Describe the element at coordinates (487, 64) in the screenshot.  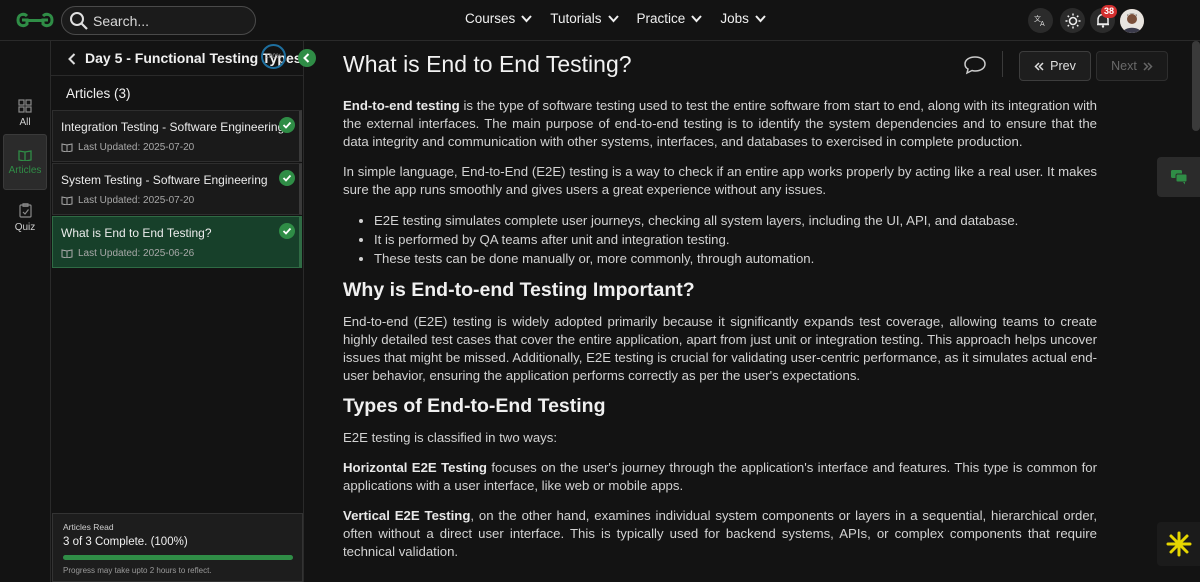
I see `page-title: What is End to End Testing?` at that location.